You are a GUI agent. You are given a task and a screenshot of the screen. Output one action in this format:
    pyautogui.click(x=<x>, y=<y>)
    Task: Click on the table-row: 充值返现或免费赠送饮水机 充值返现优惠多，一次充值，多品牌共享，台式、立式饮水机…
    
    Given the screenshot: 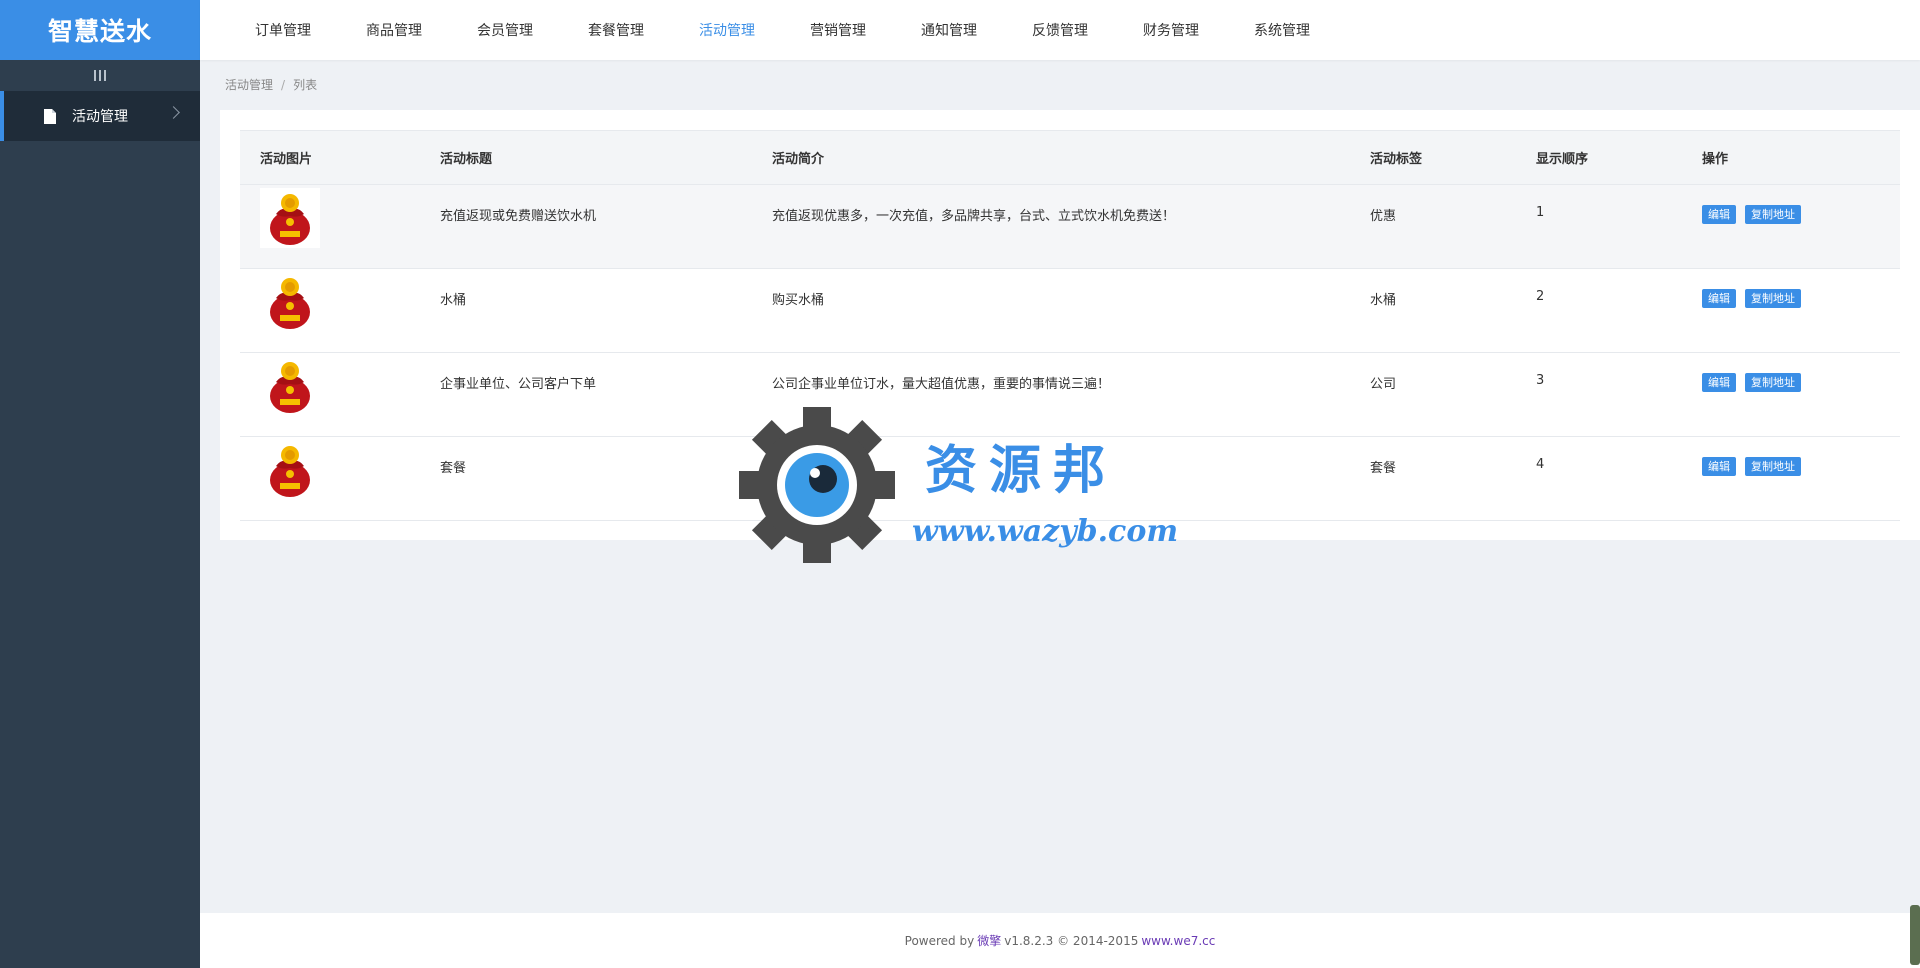 What is the action you would take?
    pyautogui.click(x=1070, y=226)
    